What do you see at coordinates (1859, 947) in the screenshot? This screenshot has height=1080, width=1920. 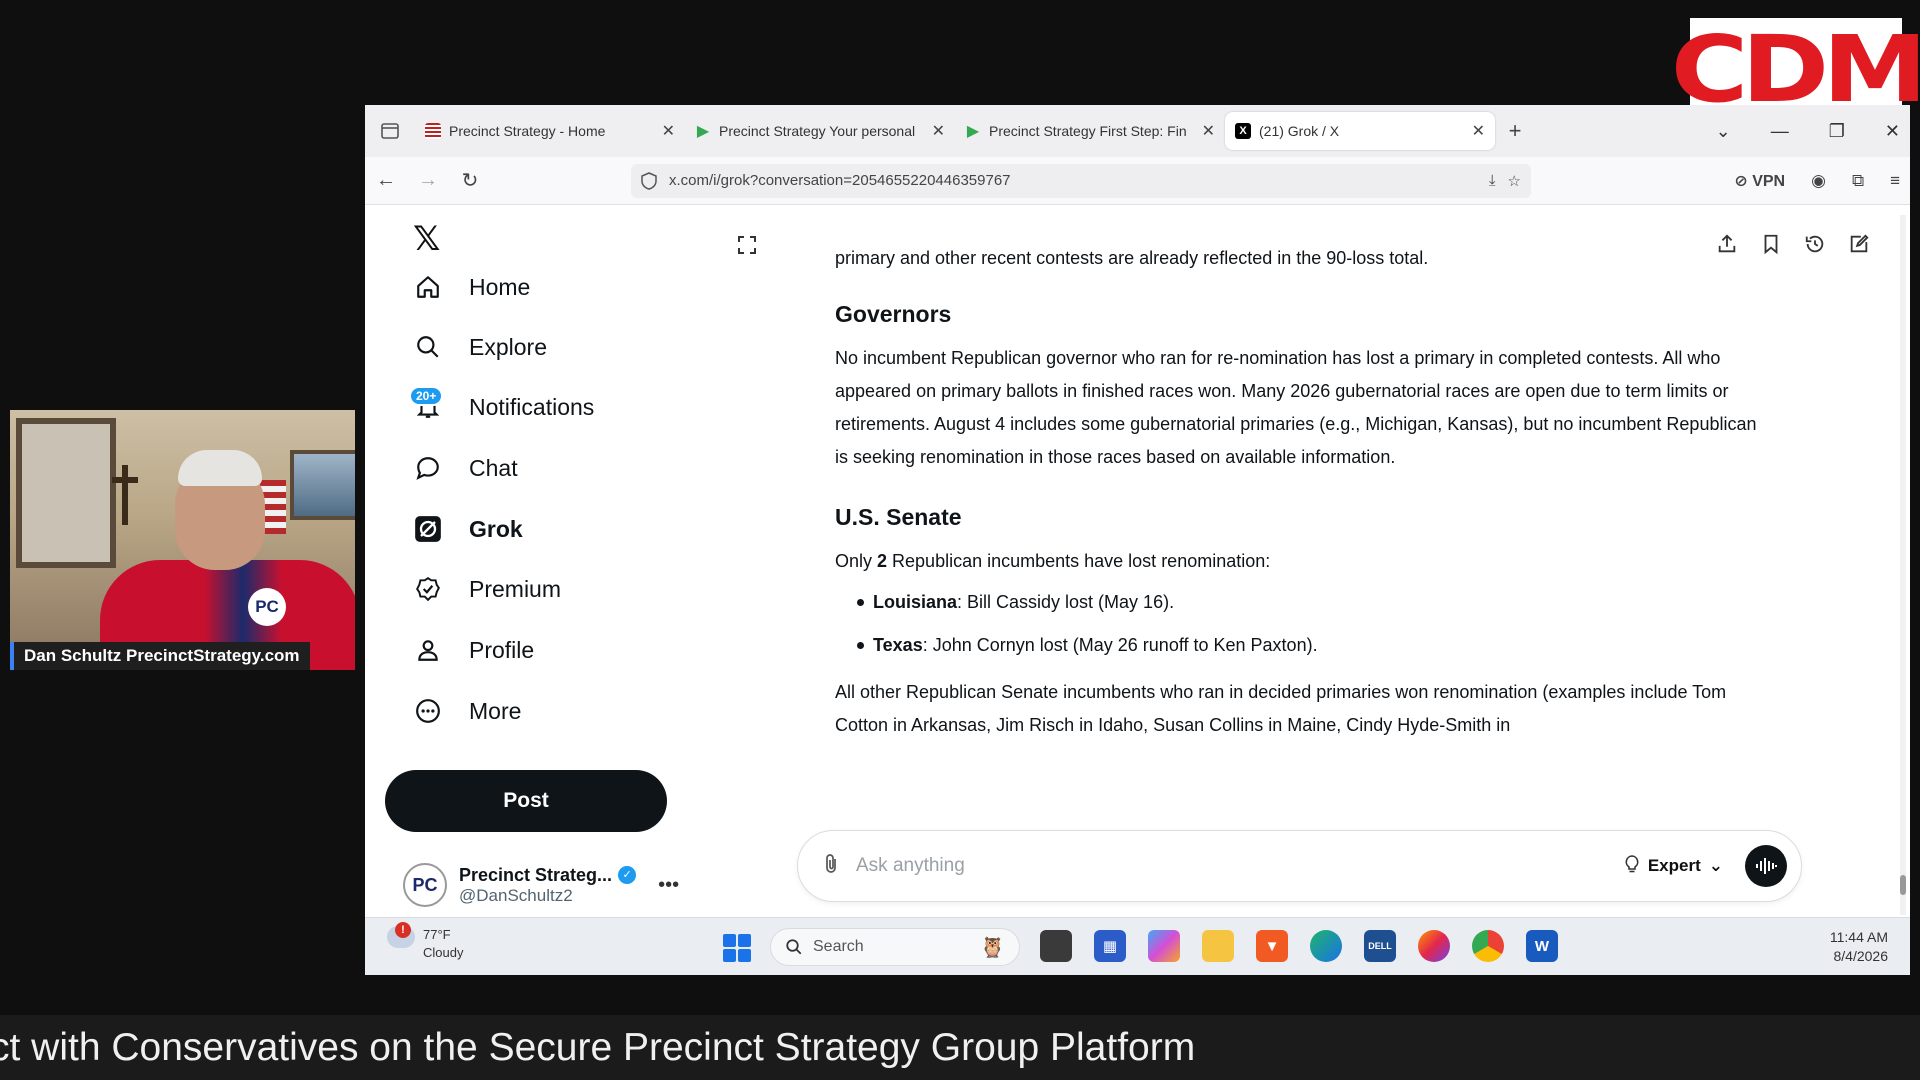 I see `system-clock: 11:44 AM 8/4/2026` at bounding box center [1859, 947].